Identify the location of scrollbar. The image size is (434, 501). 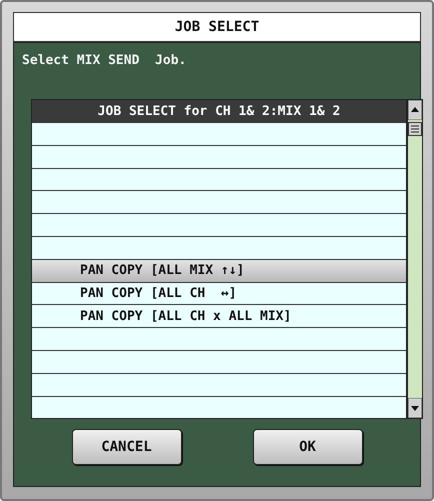
(415, 259).